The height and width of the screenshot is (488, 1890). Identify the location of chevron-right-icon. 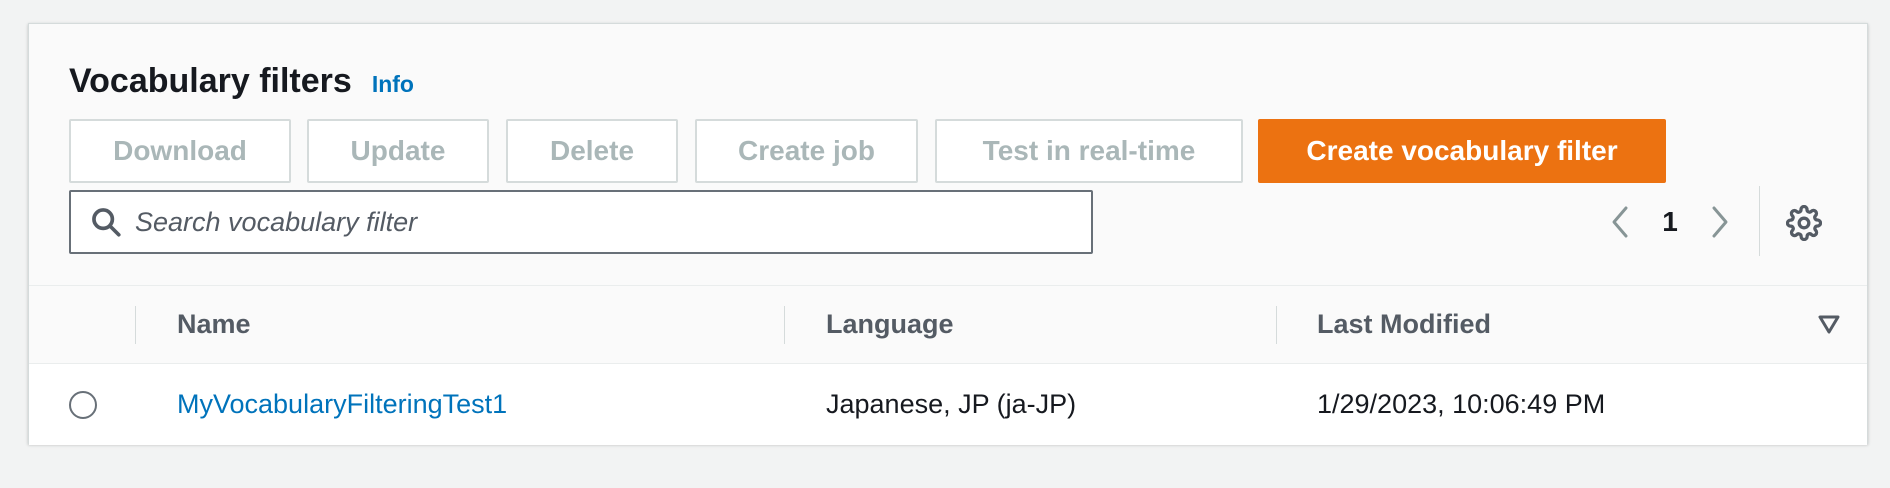
(1720, 222).